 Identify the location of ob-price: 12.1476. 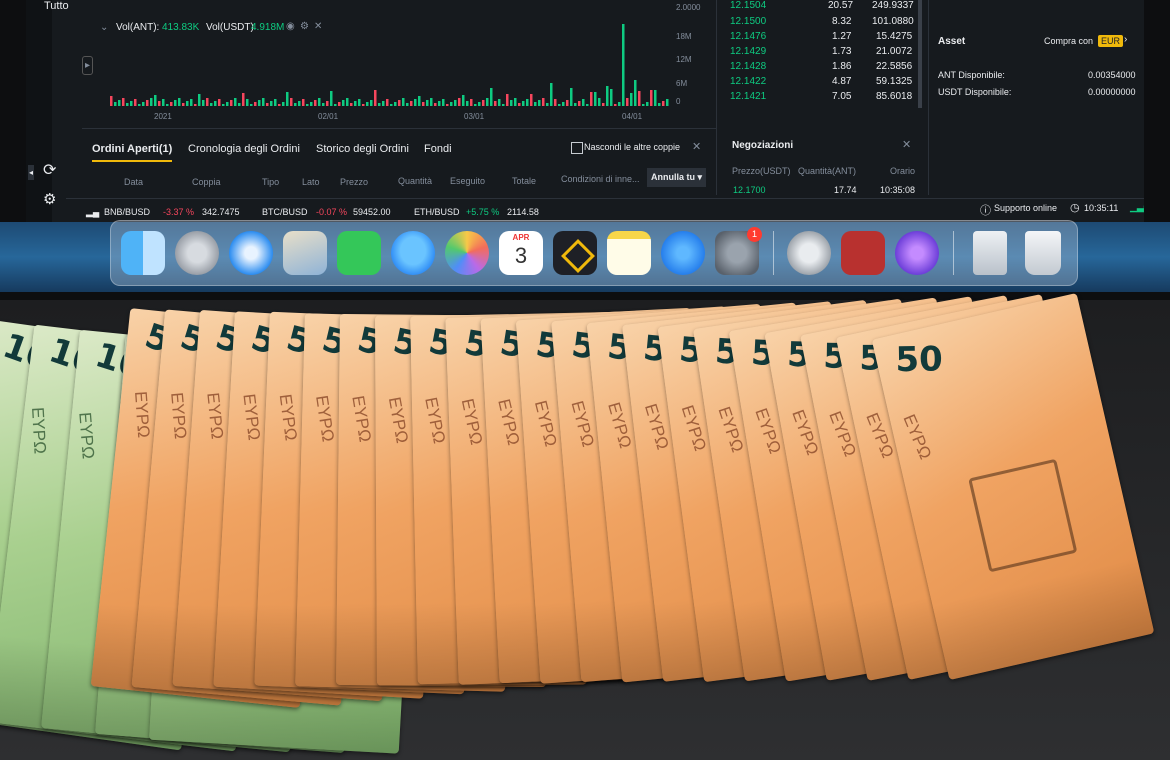
(748, 36).